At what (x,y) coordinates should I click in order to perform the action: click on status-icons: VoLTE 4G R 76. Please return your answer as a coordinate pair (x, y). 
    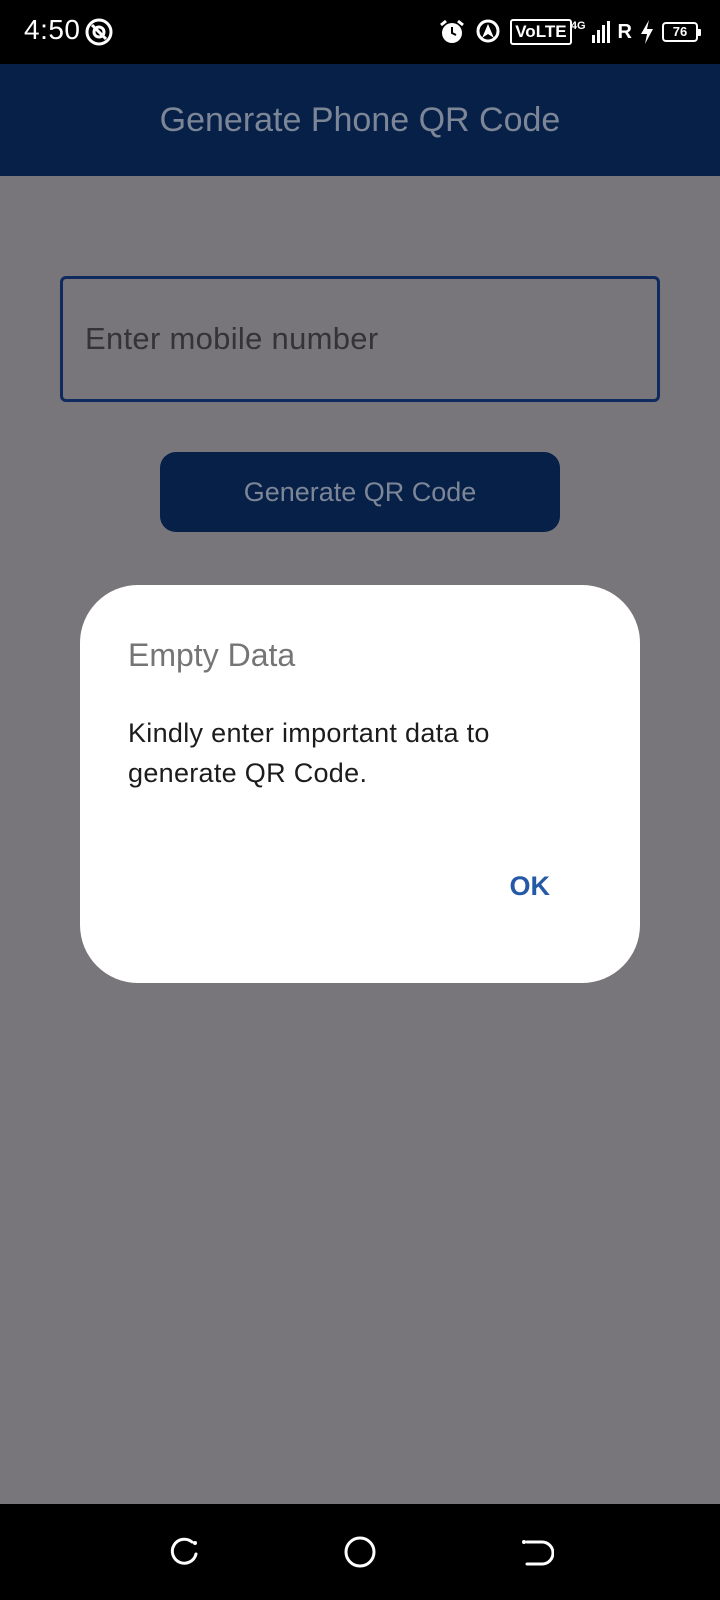
    Looking at the image, I should click on (569, 32).